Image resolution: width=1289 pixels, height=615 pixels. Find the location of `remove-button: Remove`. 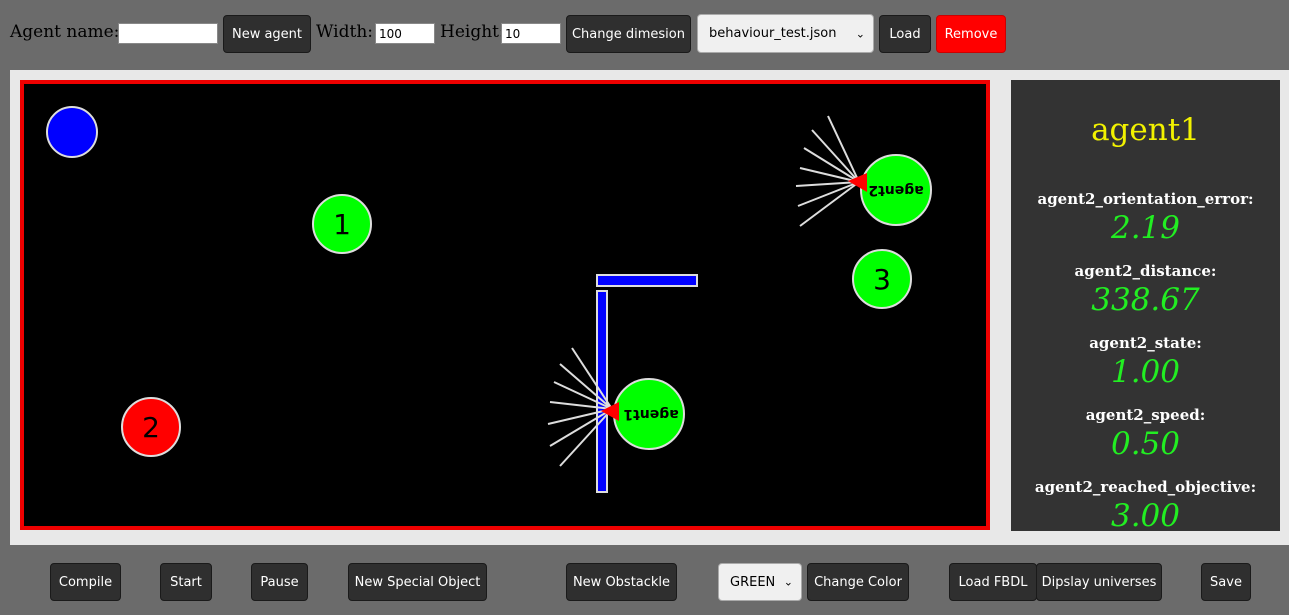

remove-button: Remove is located at coordinates (971, 34).